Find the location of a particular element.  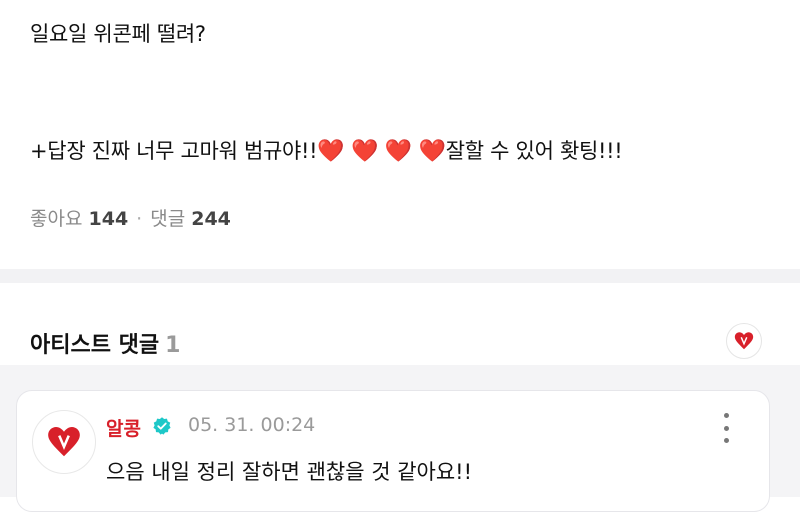

section-divider is located at coordinates (400, 276).